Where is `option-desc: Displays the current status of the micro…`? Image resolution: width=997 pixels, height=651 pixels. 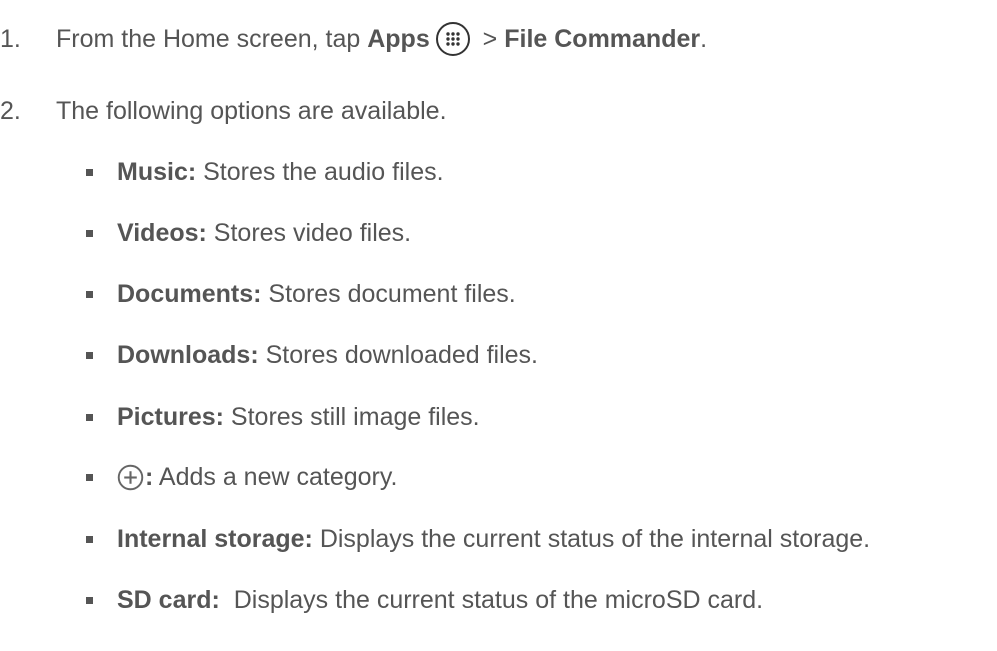 option-desc: Displays the current status of the micro… is located at coordinates (491, 600).